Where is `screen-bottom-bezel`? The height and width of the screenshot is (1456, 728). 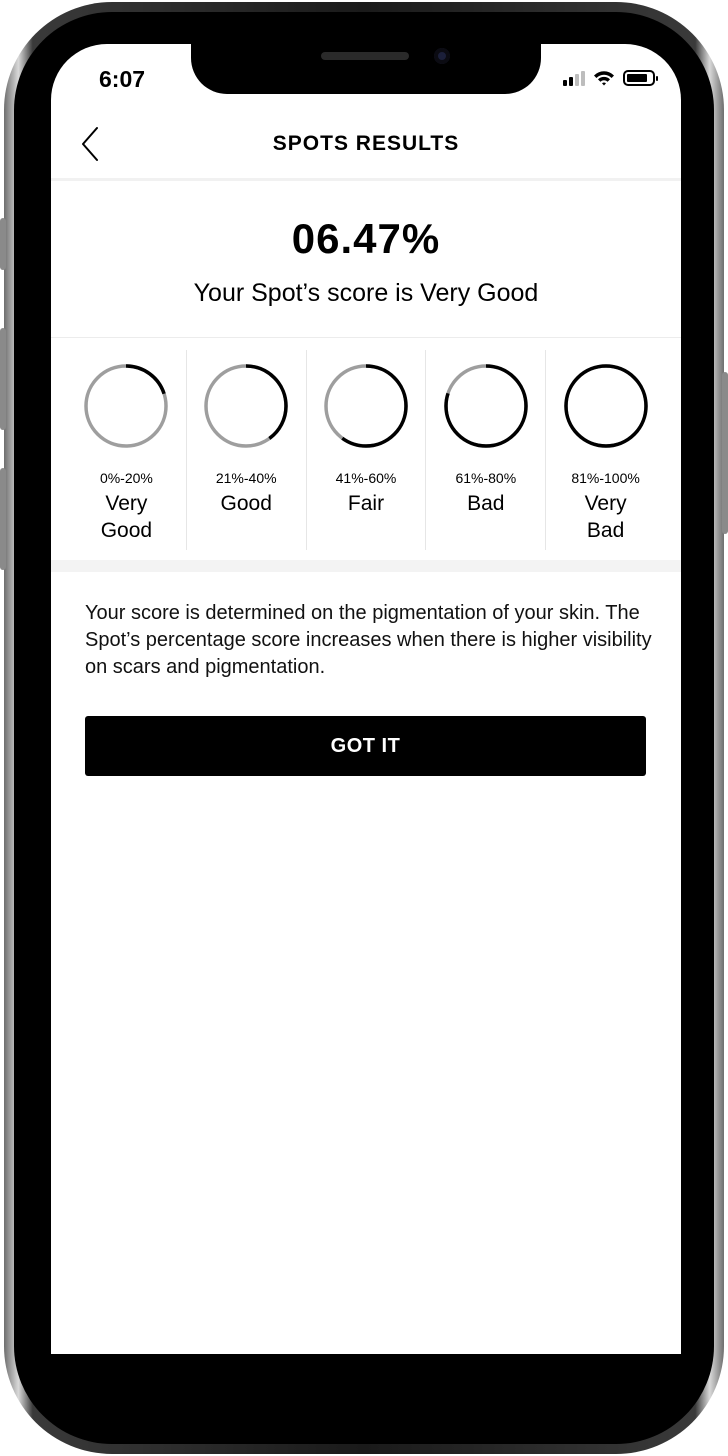 screen-bottom-bezel is located at coordinates (366, 1389).